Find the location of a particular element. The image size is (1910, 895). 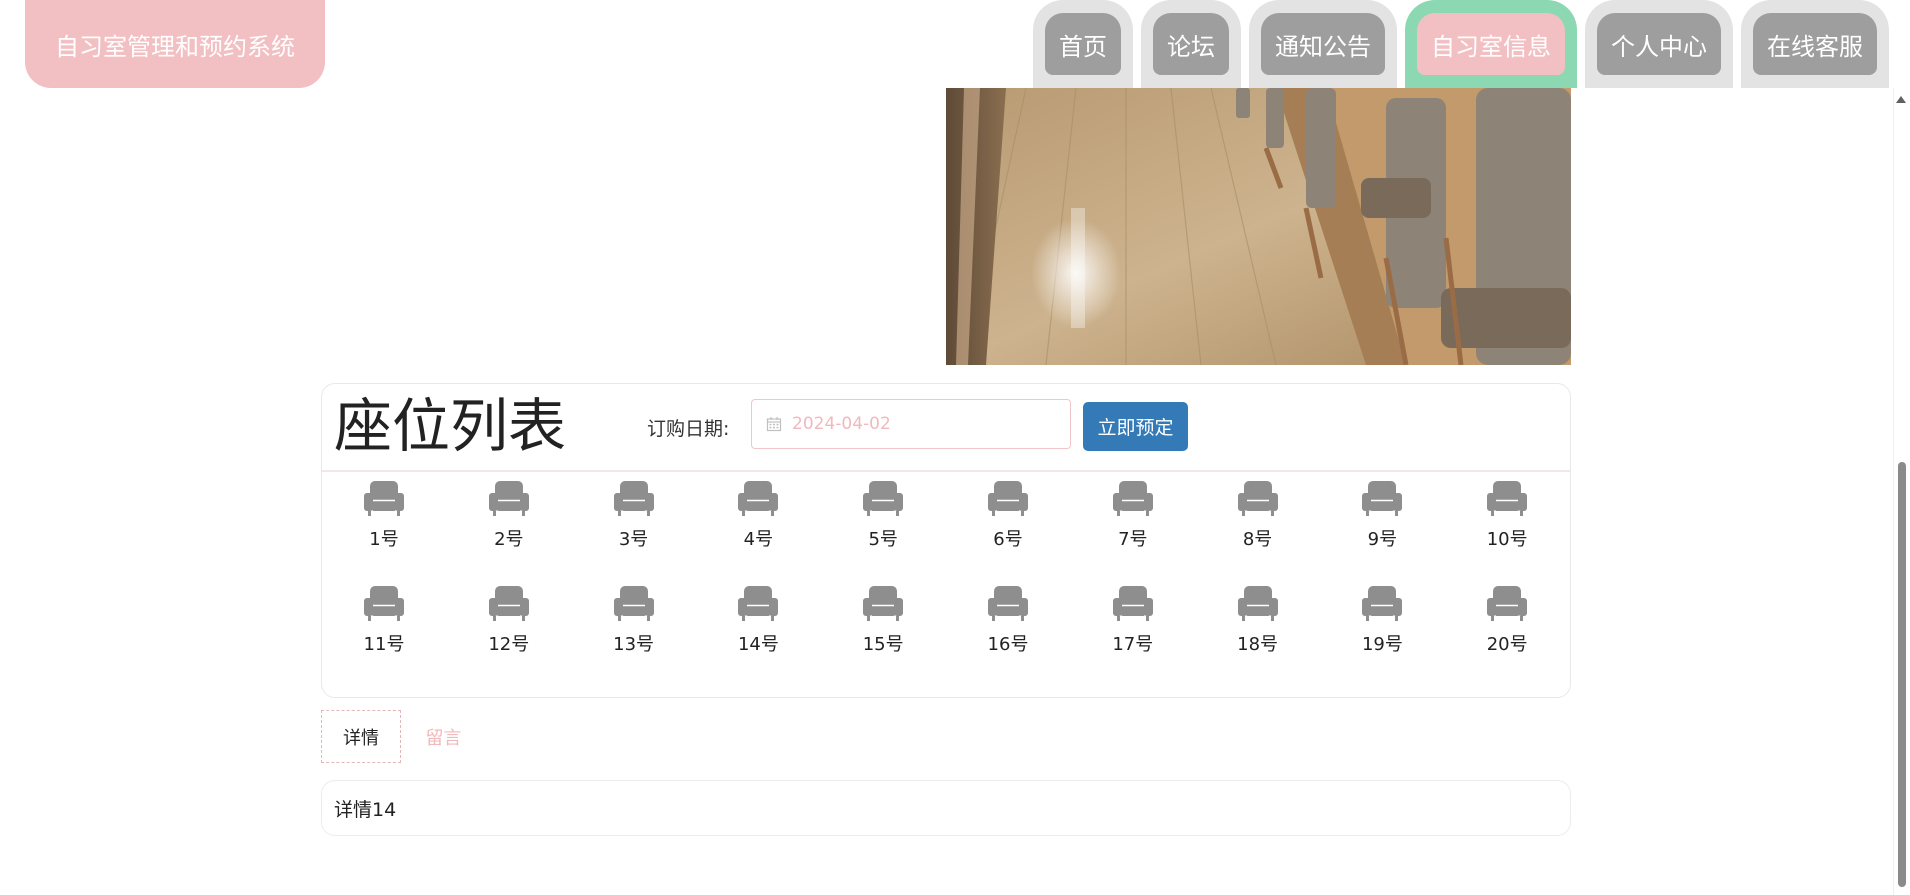

nav-home: 首页 is located at coordinates (1083, 44).